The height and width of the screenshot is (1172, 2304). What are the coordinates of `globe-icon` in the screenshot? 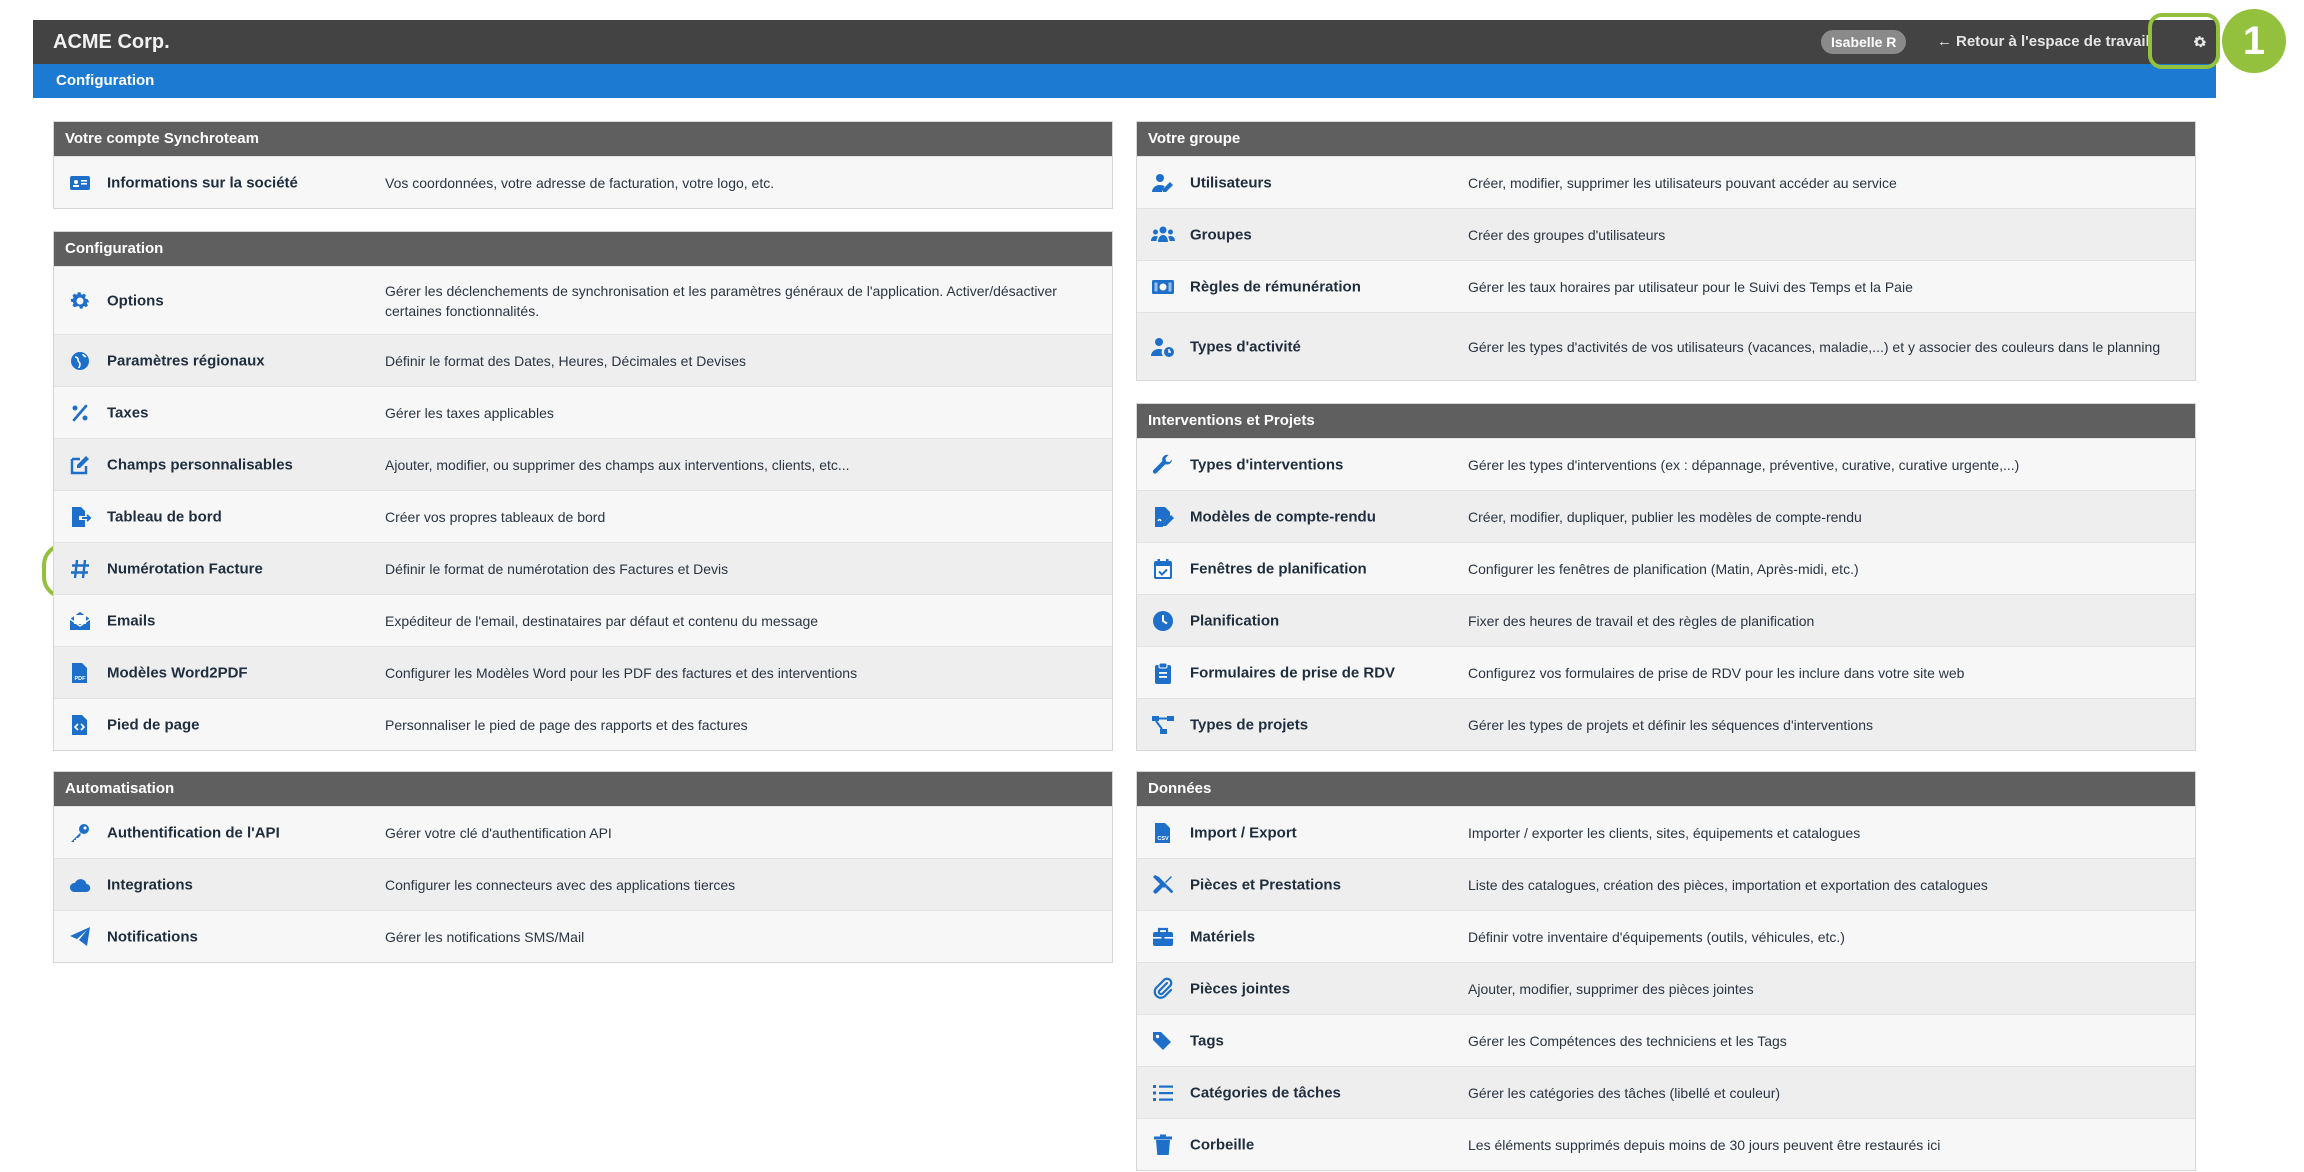 It's located at (80, 361).